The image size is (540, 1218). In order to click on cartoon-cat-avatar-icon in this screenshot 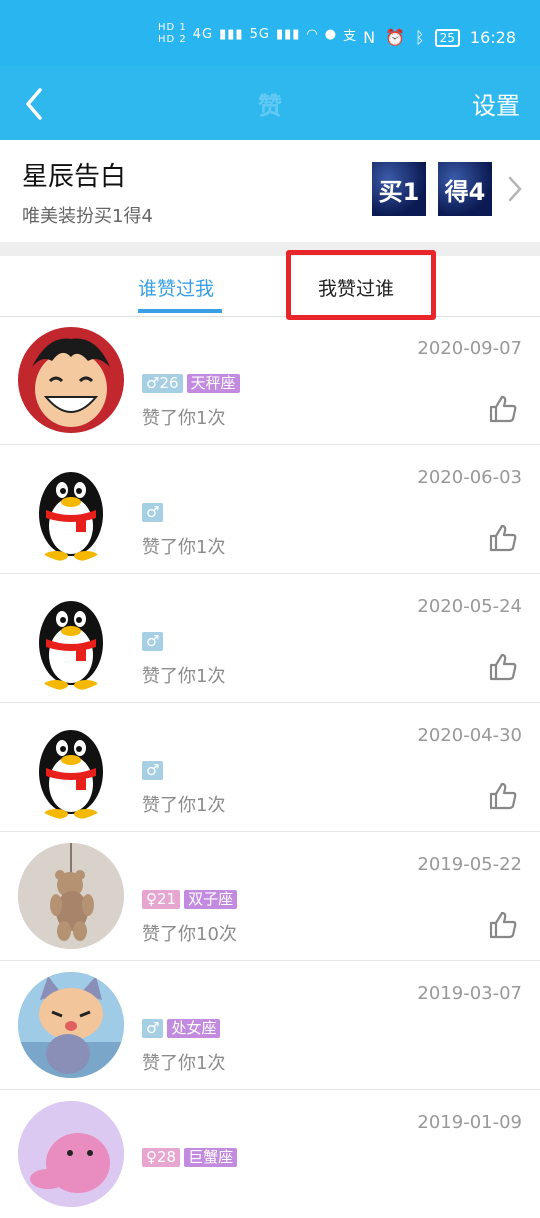, I will do `click(71, 1025)`.